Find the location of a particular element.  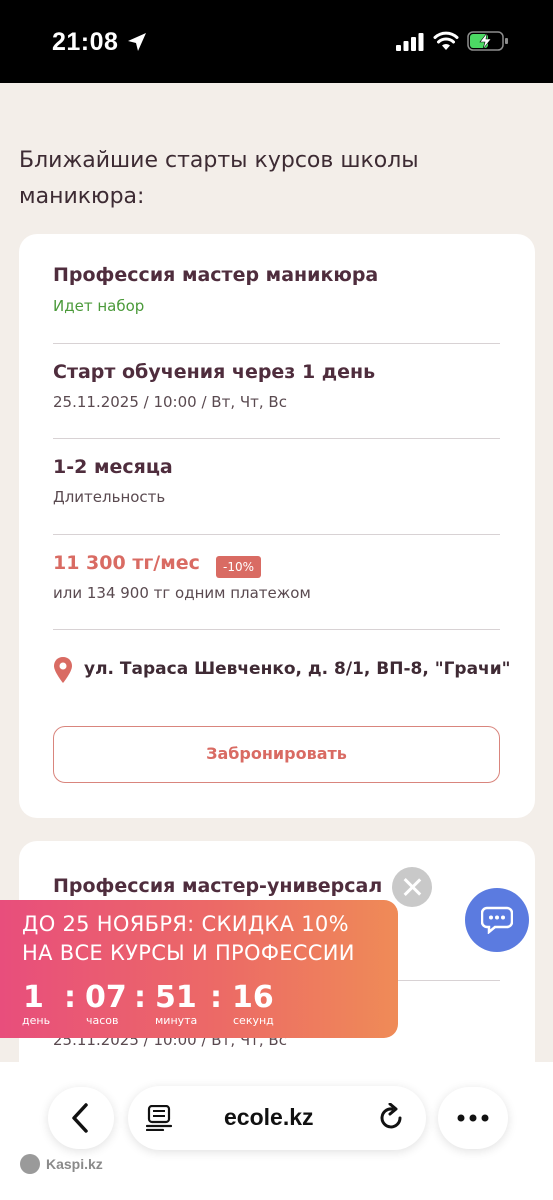

promo-subheadline: НА ВСЕ КУРСЫ И ПРОФЕССИИ is located at coordinates (188, 953).